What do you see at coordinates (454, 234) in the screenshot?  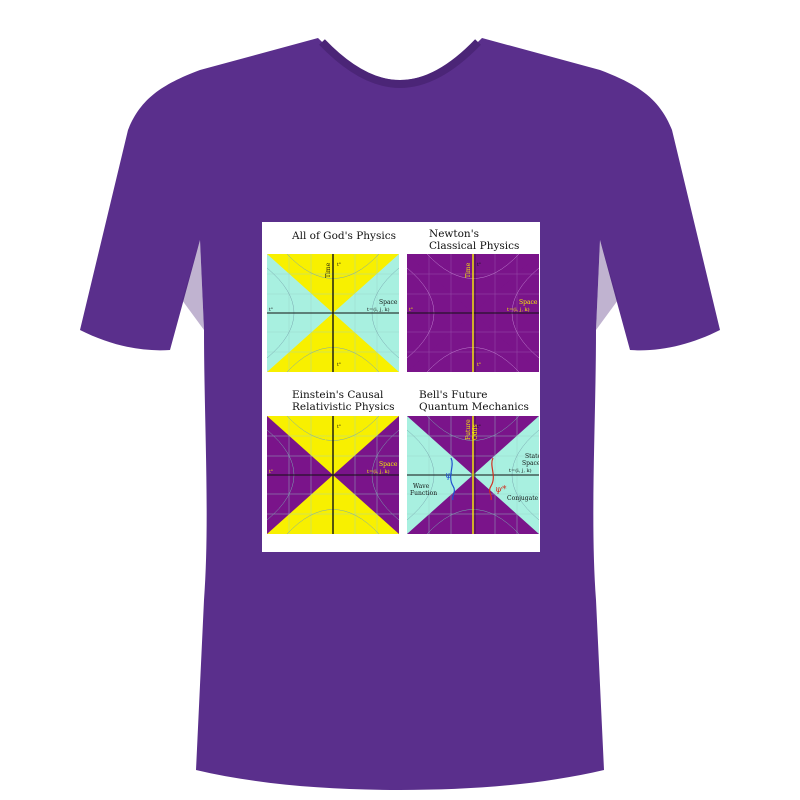 I see `panel-title-line: Newton's` at bounding box center [454, 234].